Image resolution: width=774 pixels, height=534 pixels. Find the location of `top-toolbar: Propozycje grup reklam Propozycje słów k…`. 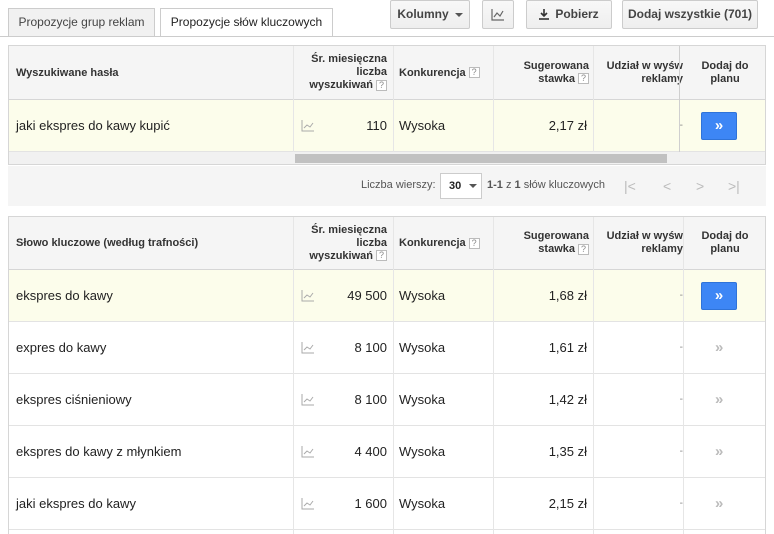

top-toolbar: Propozycje grup reklam Propozycje słów k… is located at coordinates (387, 18).